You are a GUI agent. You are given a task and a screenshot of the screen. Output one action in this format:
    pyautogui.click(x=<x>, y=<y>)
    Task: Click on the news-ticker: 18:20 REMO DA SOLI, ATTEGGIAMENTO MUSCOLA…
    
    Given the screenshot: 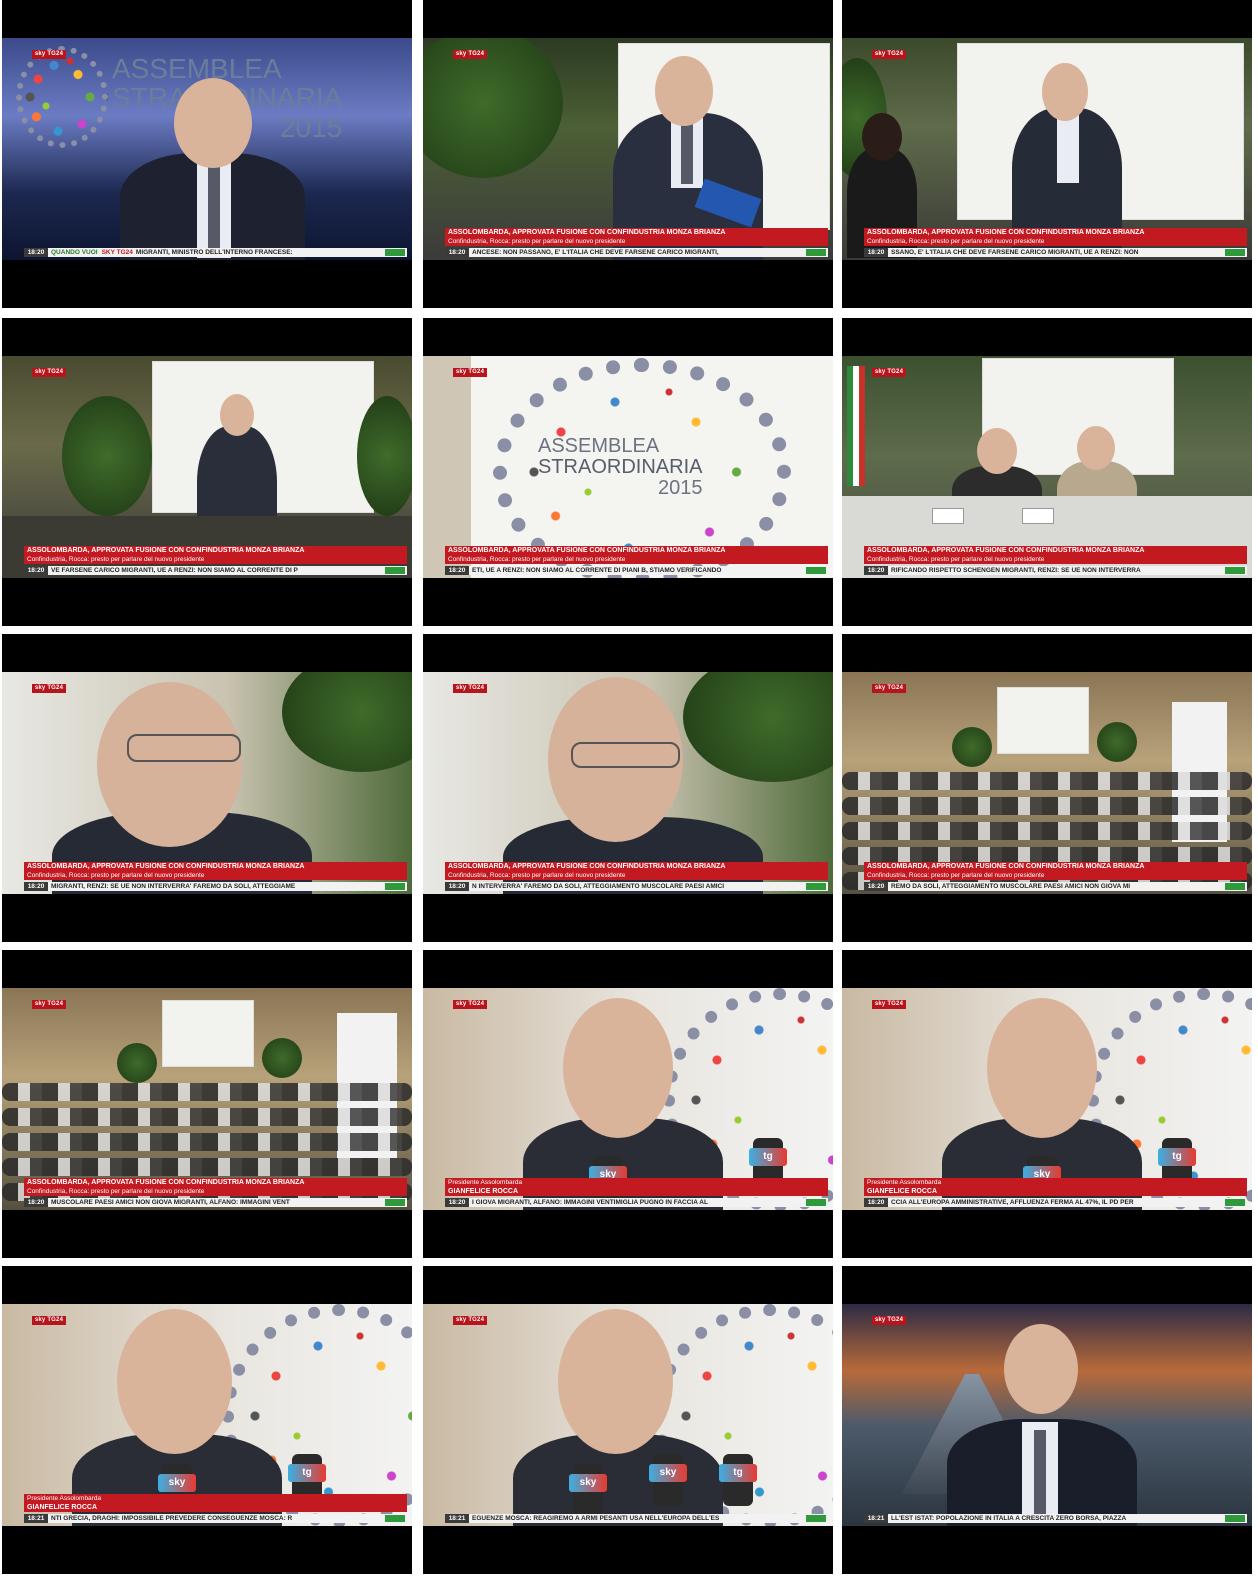 What is the action you would take?
    pyautogui.click(x=1055, y=886)
    